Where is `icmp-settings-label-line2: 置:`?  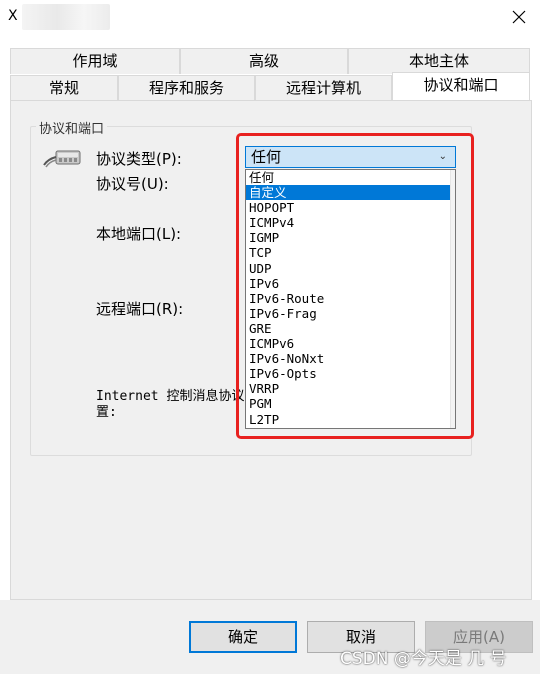 icmp-settings-label-line2: 置: is located at coordinates (106, 412).